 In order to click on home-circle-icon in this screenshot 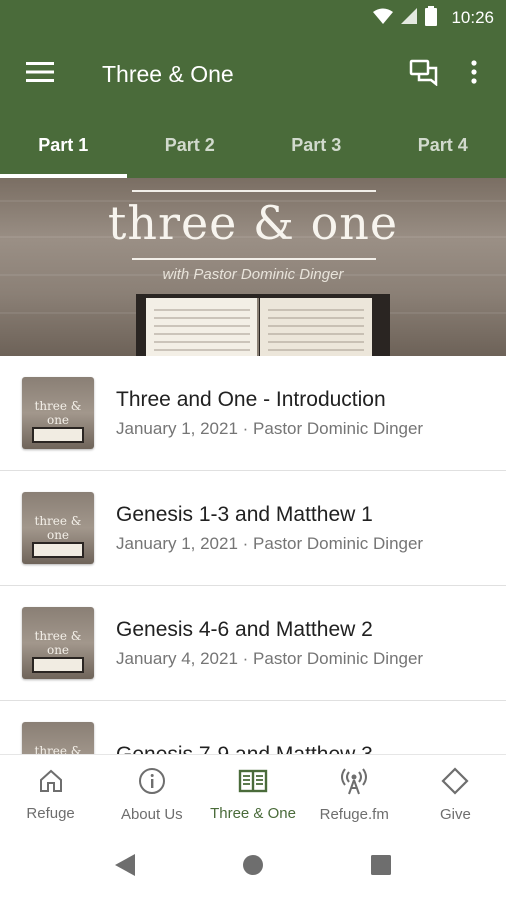, I will do `click(253, 867)`.